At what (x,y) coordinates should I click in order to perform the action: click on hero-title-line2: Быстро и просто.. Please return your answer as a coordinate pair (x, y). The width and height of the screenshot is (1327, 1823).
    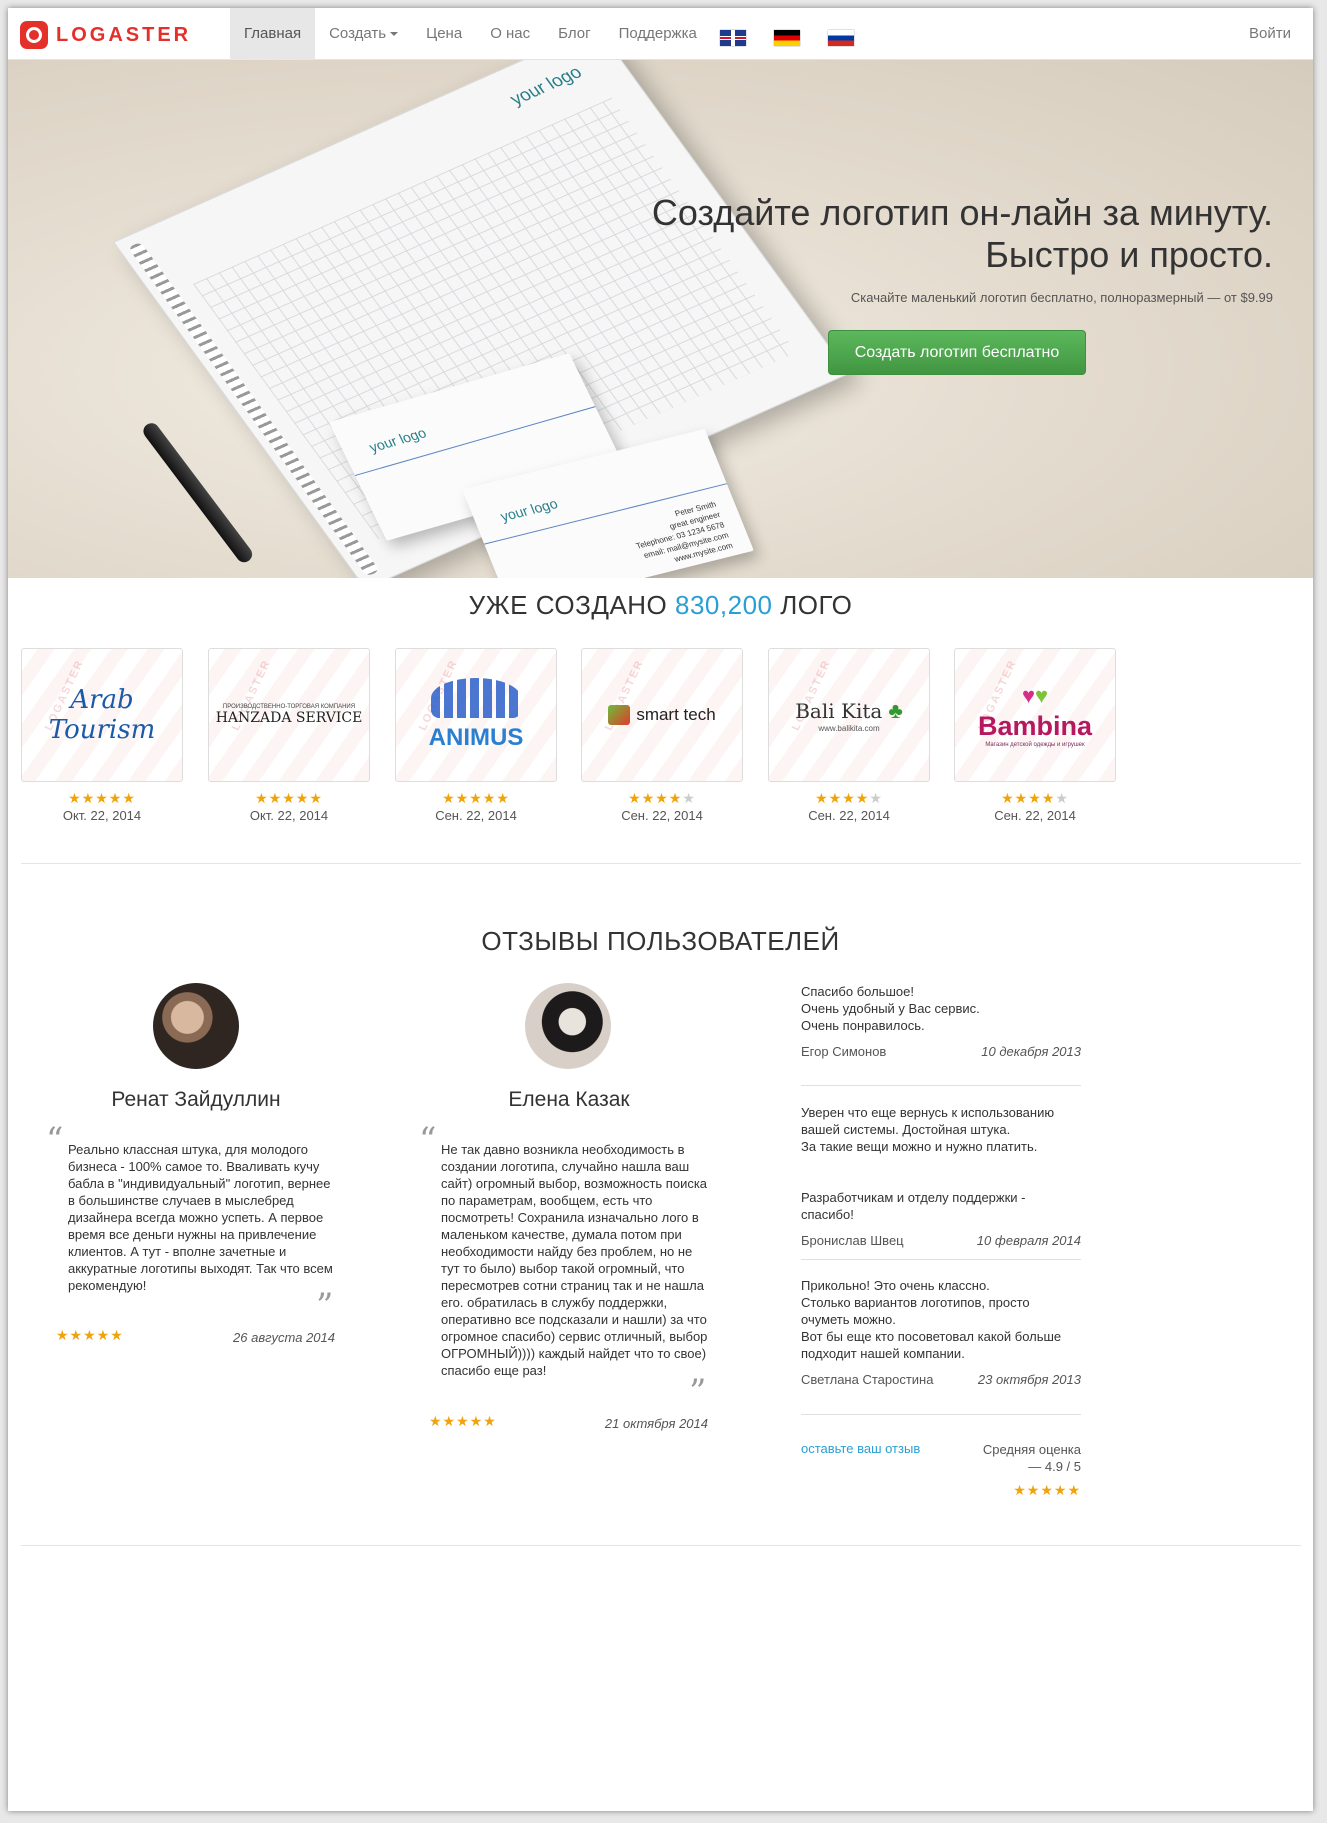
    Looking at the image, I should click on (1129, 254).